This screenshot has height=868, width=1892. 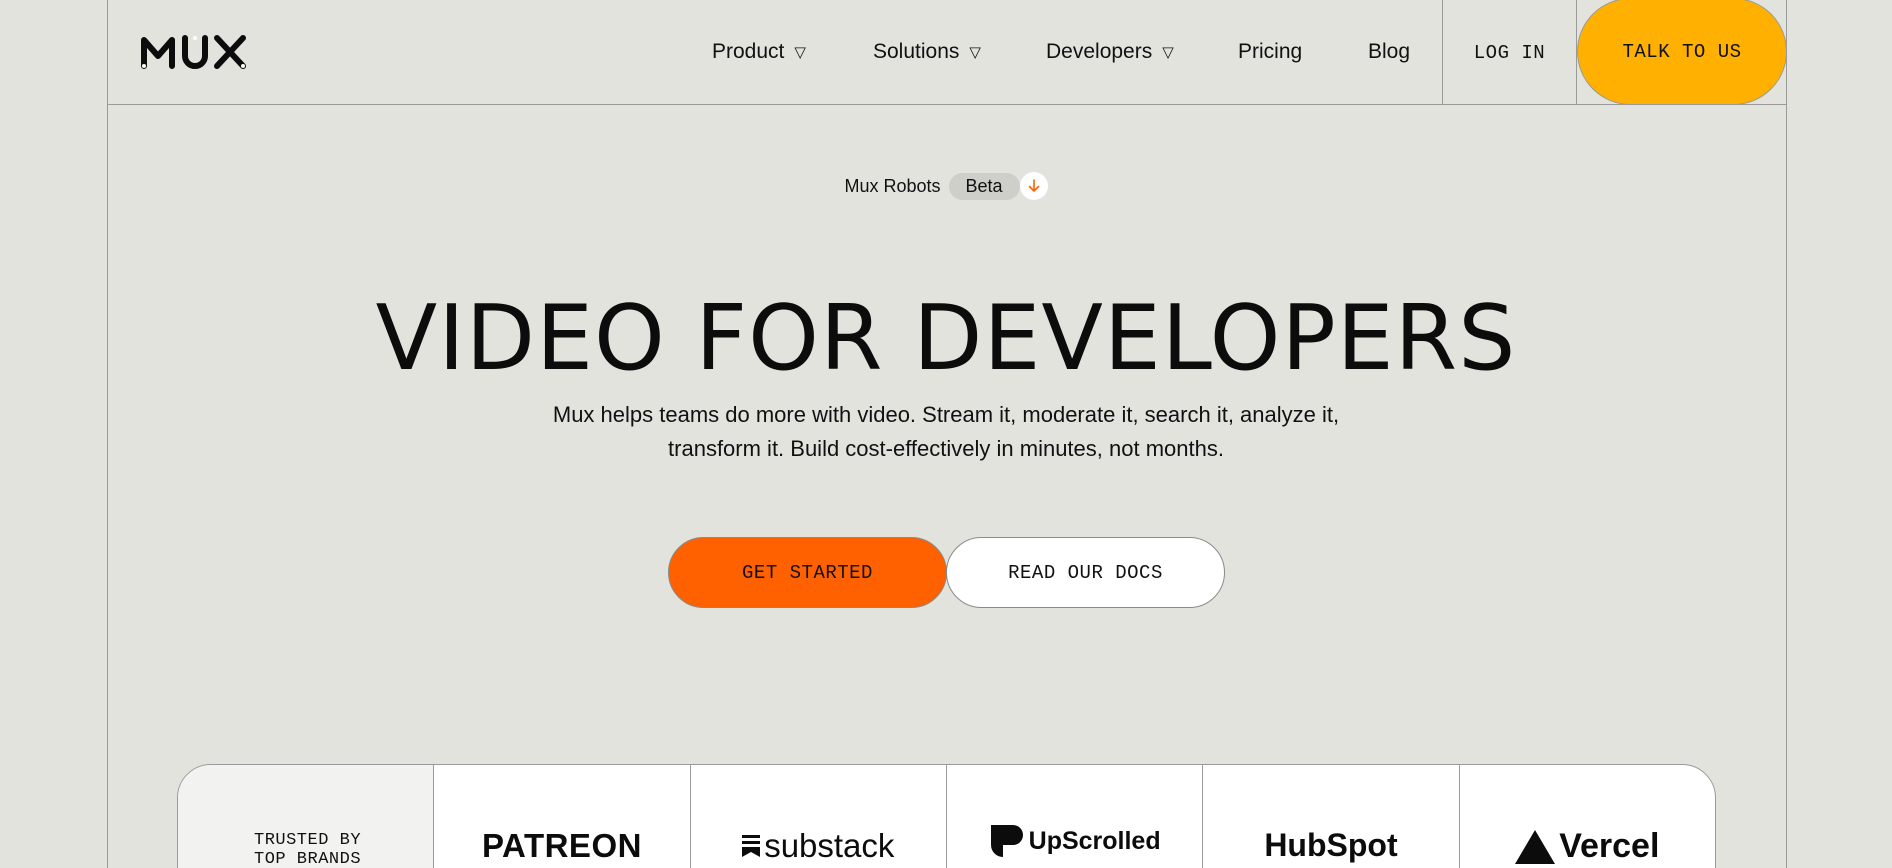 What do you see at coordinates (1509, 52) in the screenshot?
I see `login-button: LOG IN` at bounding box center [1509, 52].